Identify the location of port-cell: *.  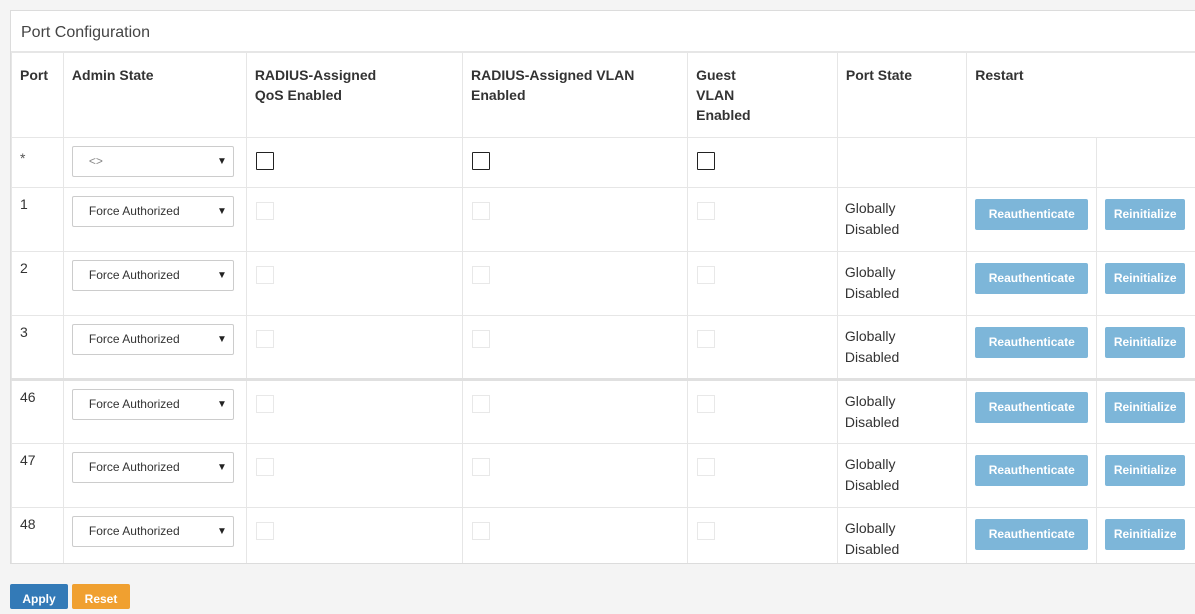
(38, 163).